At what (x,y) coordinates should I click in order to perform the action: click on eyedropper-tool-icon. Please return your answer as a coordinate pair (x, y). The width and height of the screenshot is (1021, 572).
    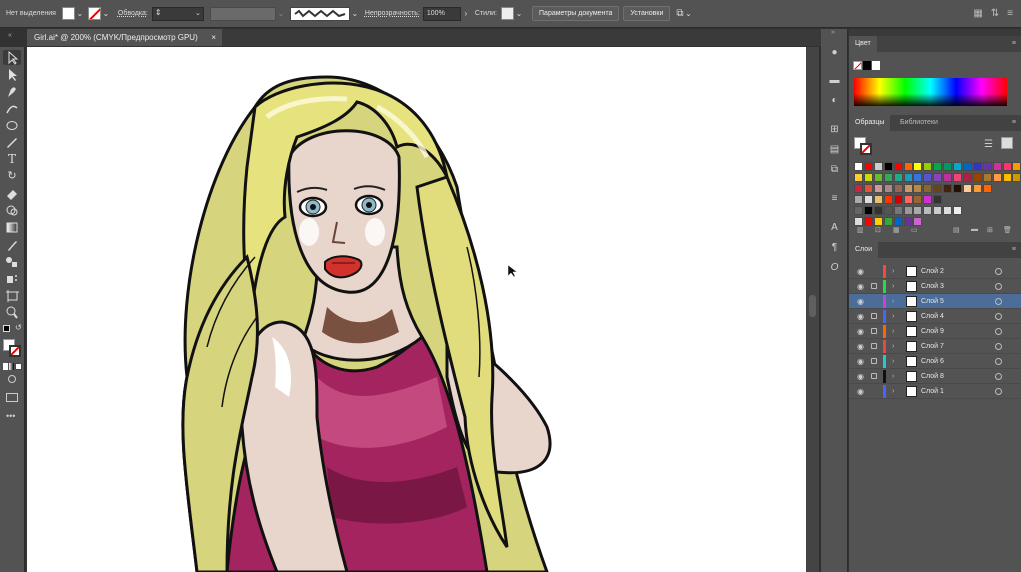
    Looking at the image, I should click on (12, 244).